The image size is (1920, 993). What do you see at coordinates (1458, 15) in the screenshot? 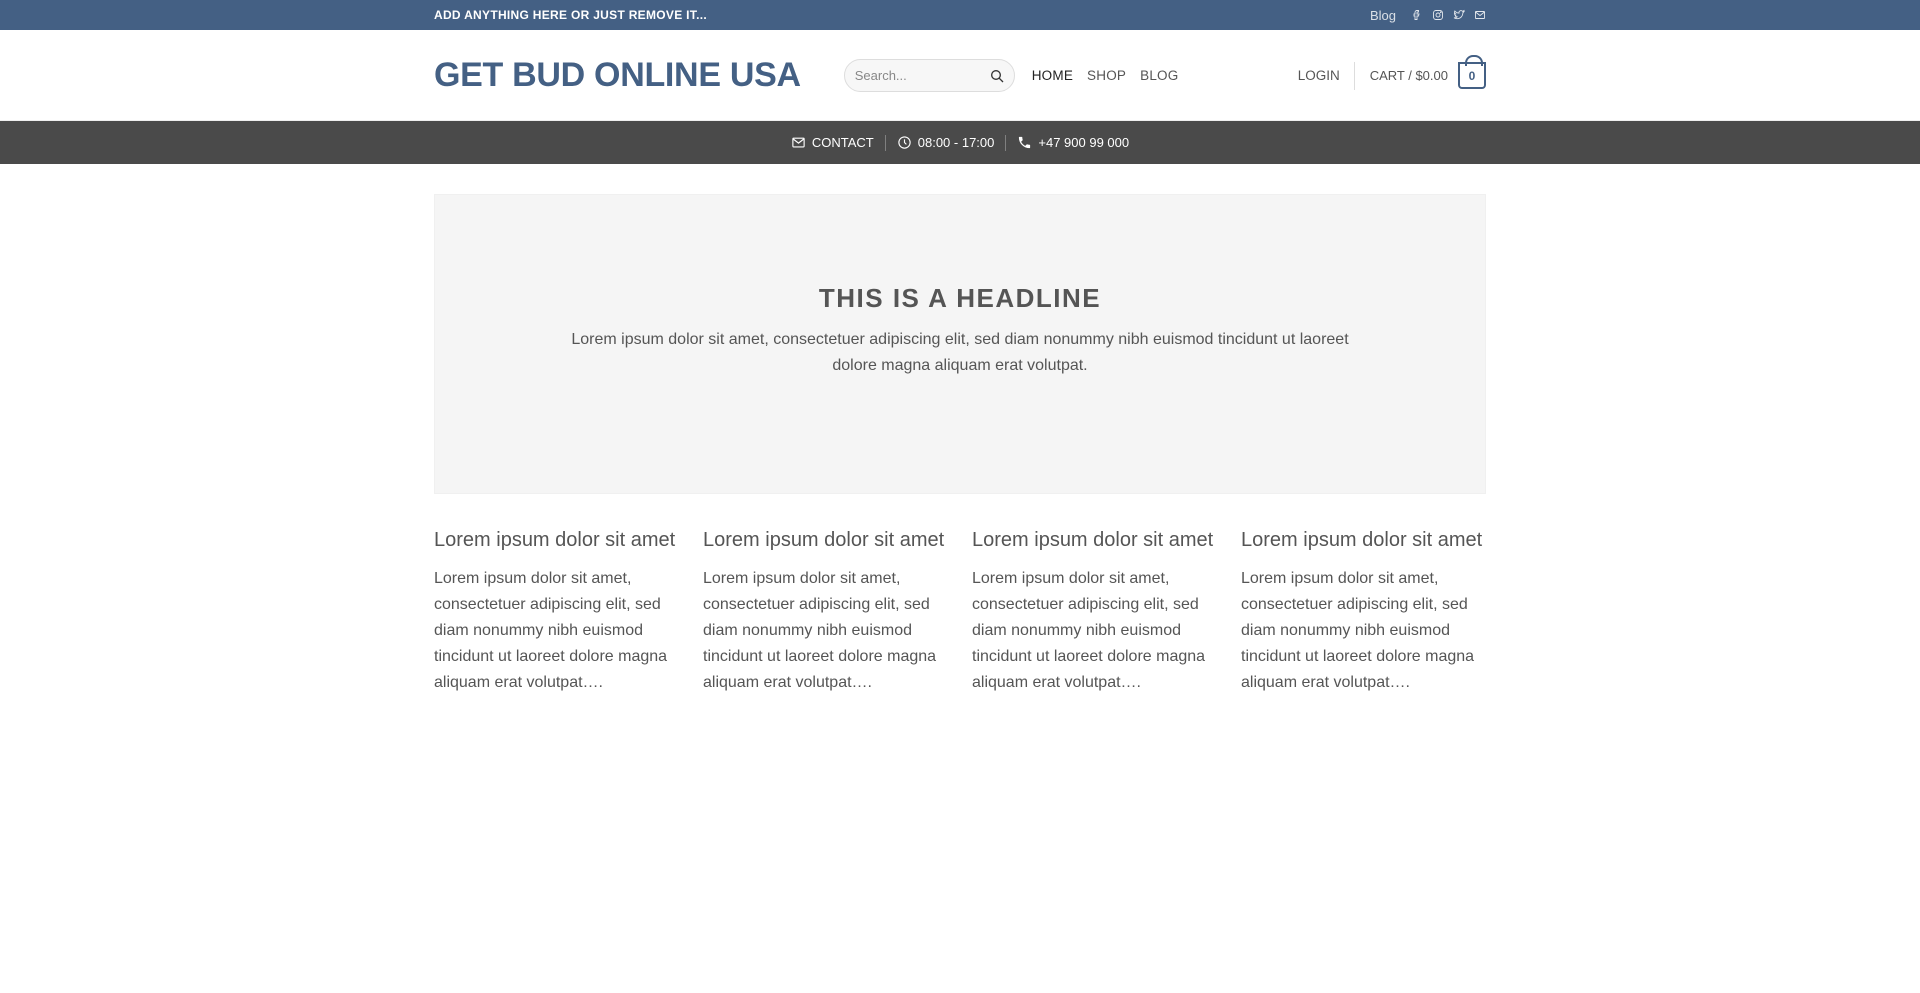
I see `twitter-icon` at bounding box center [1458, 15].